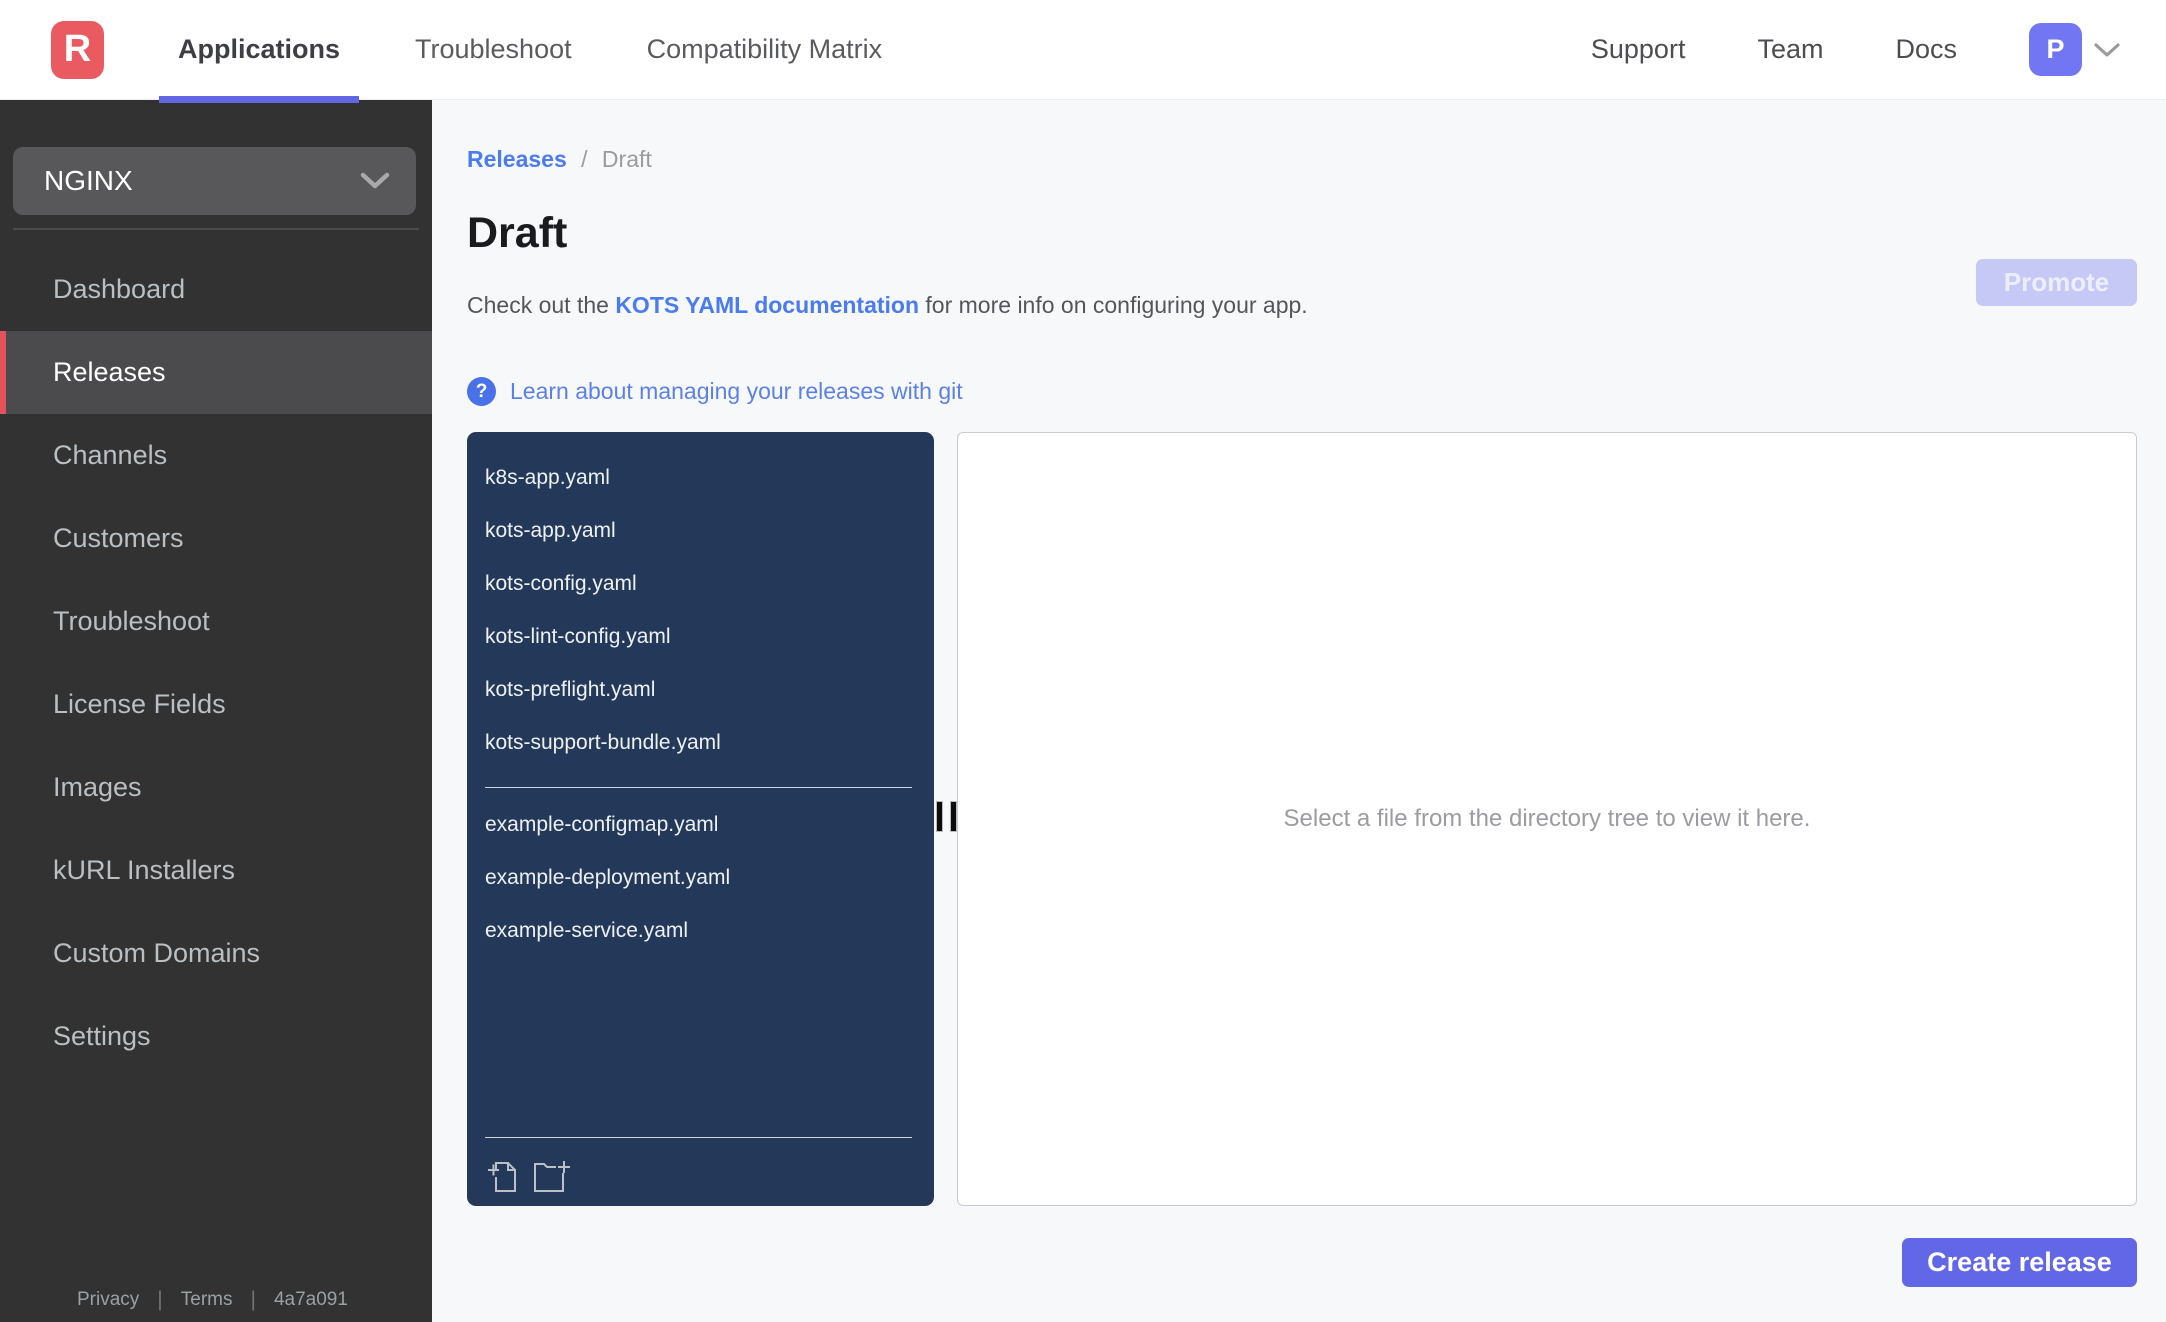  I want to click on file-kots-support-bundle: kots-support-bundle.yaml, so click(700, 742).